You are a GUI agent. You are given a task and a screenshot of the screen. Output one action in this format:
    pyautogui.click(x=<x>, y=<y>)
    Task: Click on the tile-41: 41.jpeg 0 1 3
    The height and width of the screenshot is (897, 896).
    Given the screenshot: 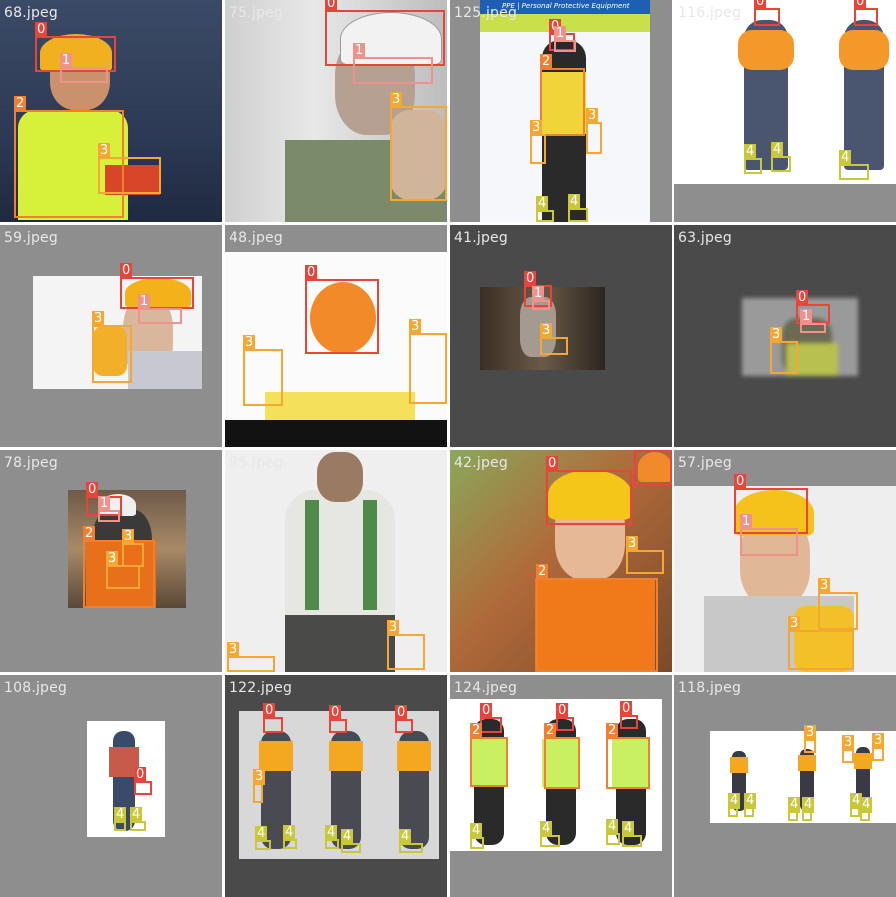 What is the action you would take?
    pyautogui.click(x=561, y=336)
    